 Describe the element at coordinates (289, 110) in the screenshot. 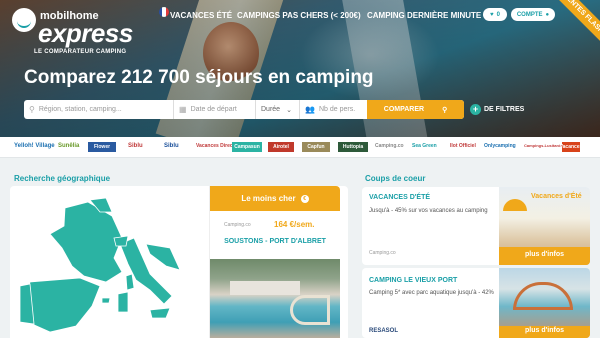

I see `chevron-down-icon: ⌄` at that location.